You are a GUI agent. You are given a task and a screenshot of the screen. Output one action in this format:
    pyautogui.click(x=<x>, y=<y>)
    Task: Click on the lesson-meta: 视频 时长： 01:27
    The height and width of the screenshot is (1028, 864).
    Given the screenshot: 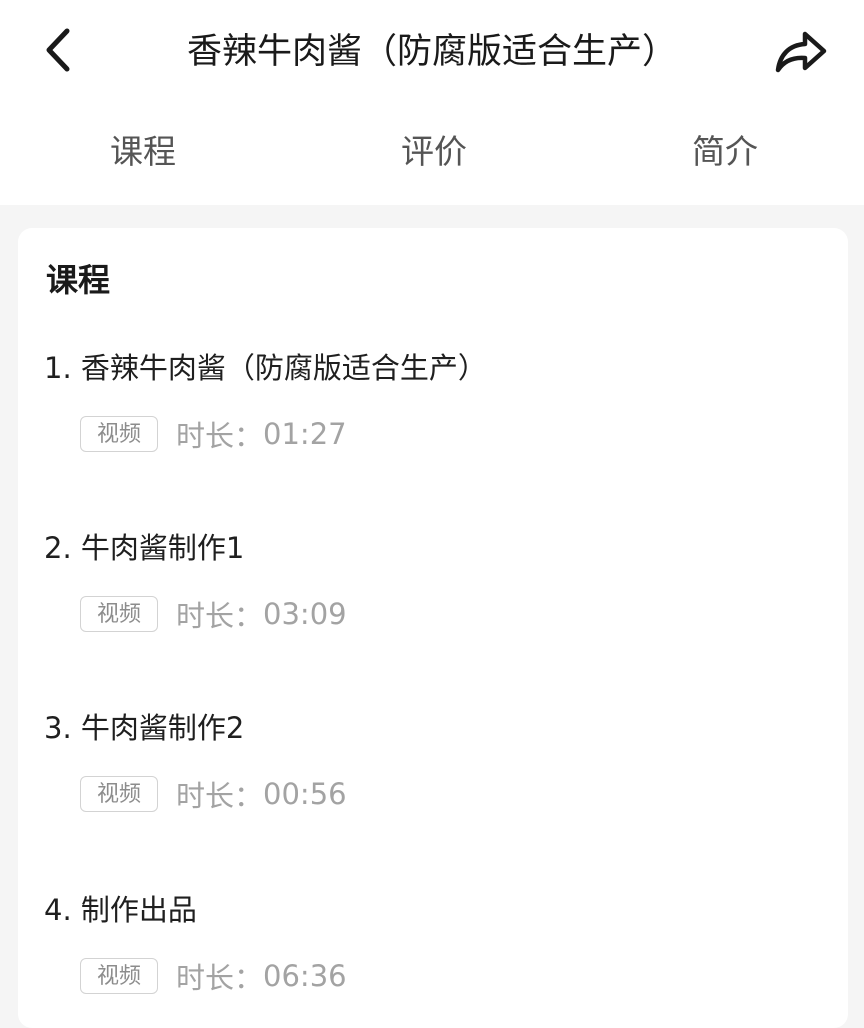 What is the action you would take?
    pyautogui.click(x=213, y=434)
    